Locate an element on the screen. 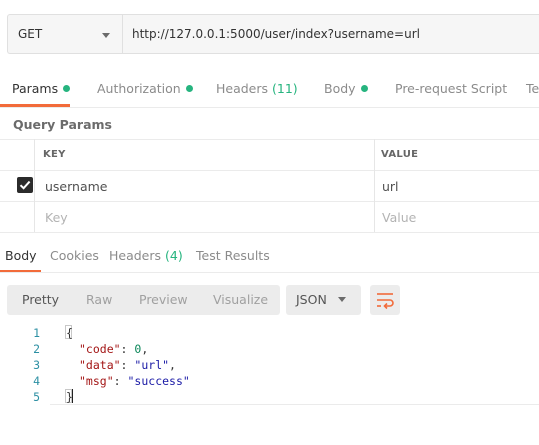 The image size is (539, 445). wrap-lines-button is located at coordinates (385, 300).